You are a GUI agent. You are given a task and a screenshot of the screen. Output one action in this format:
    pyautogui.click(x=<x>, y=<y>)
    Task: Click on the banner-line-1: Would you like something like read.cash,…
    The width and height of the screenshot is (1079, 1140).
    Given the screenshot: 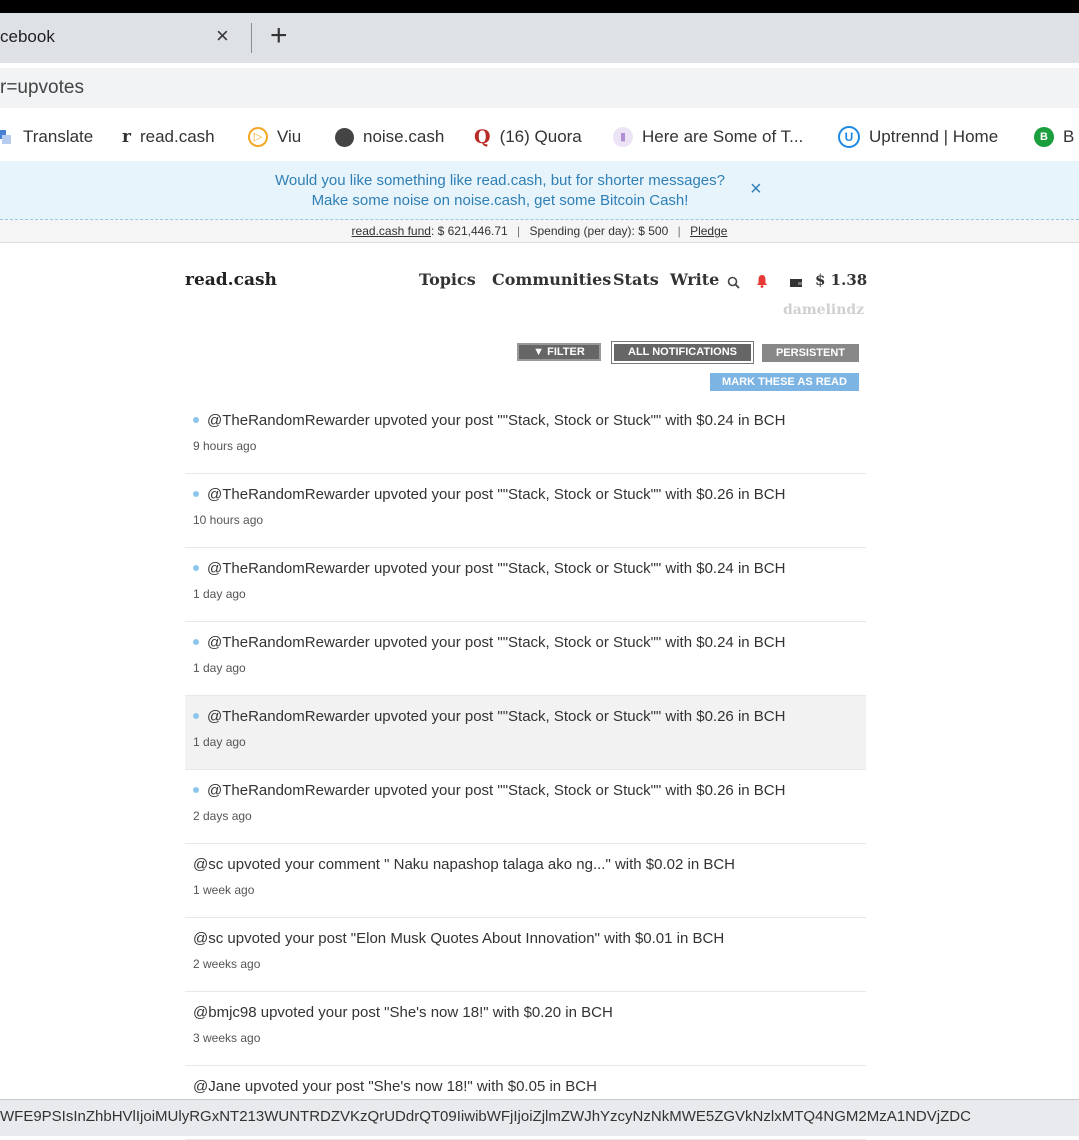 What is the action you would take?
    pyautogui.click(x=500, y=181)
    